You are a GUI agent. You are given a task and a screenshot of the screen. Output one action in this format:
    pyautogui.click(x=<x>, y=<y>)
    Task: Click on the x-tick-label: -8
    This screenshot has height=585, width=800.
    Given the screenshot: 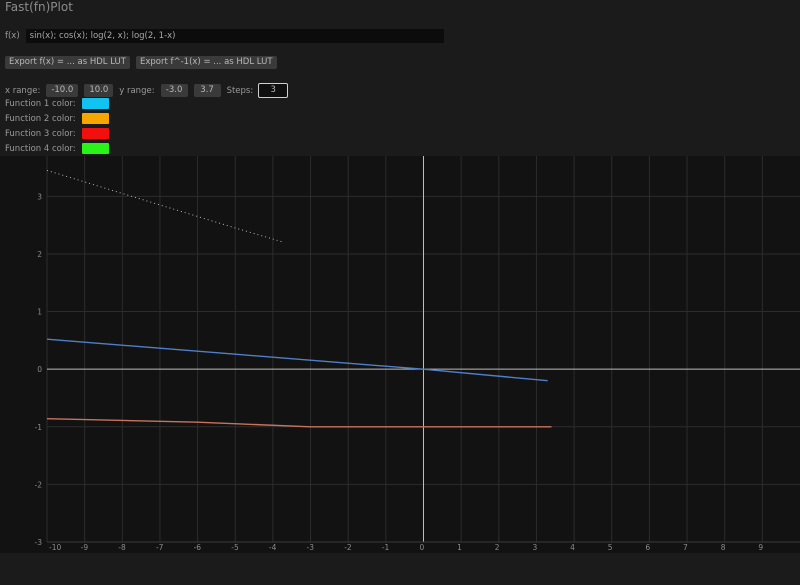 What is the action you would take?
    pyautogui.click(x=122, y=547)
    